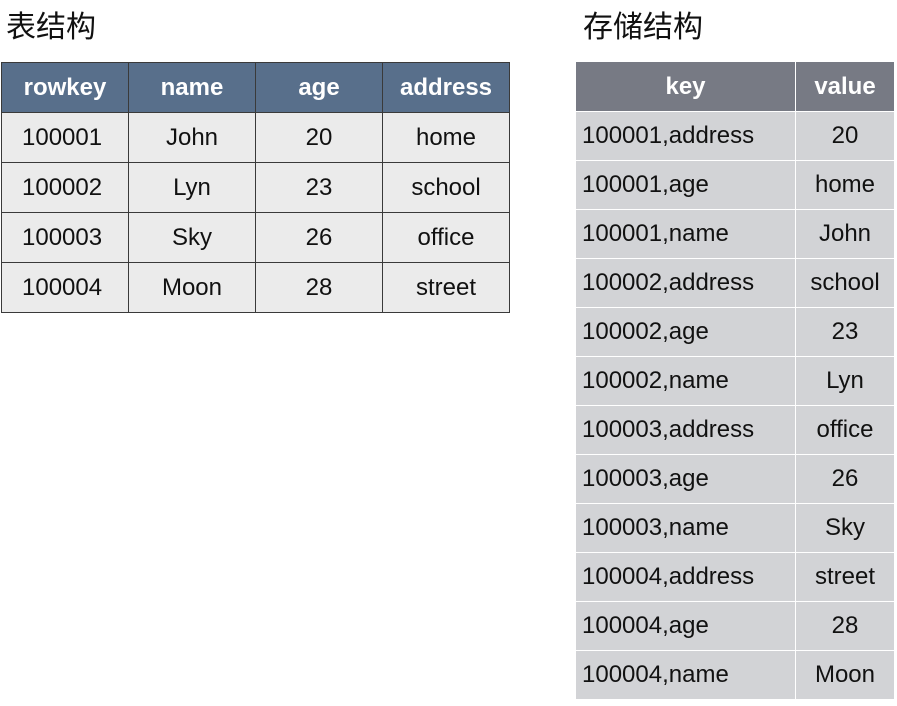  Describe the element at coordinates (686, 675) in the screenshot. I see `cell-key: 100004,name` at that location.